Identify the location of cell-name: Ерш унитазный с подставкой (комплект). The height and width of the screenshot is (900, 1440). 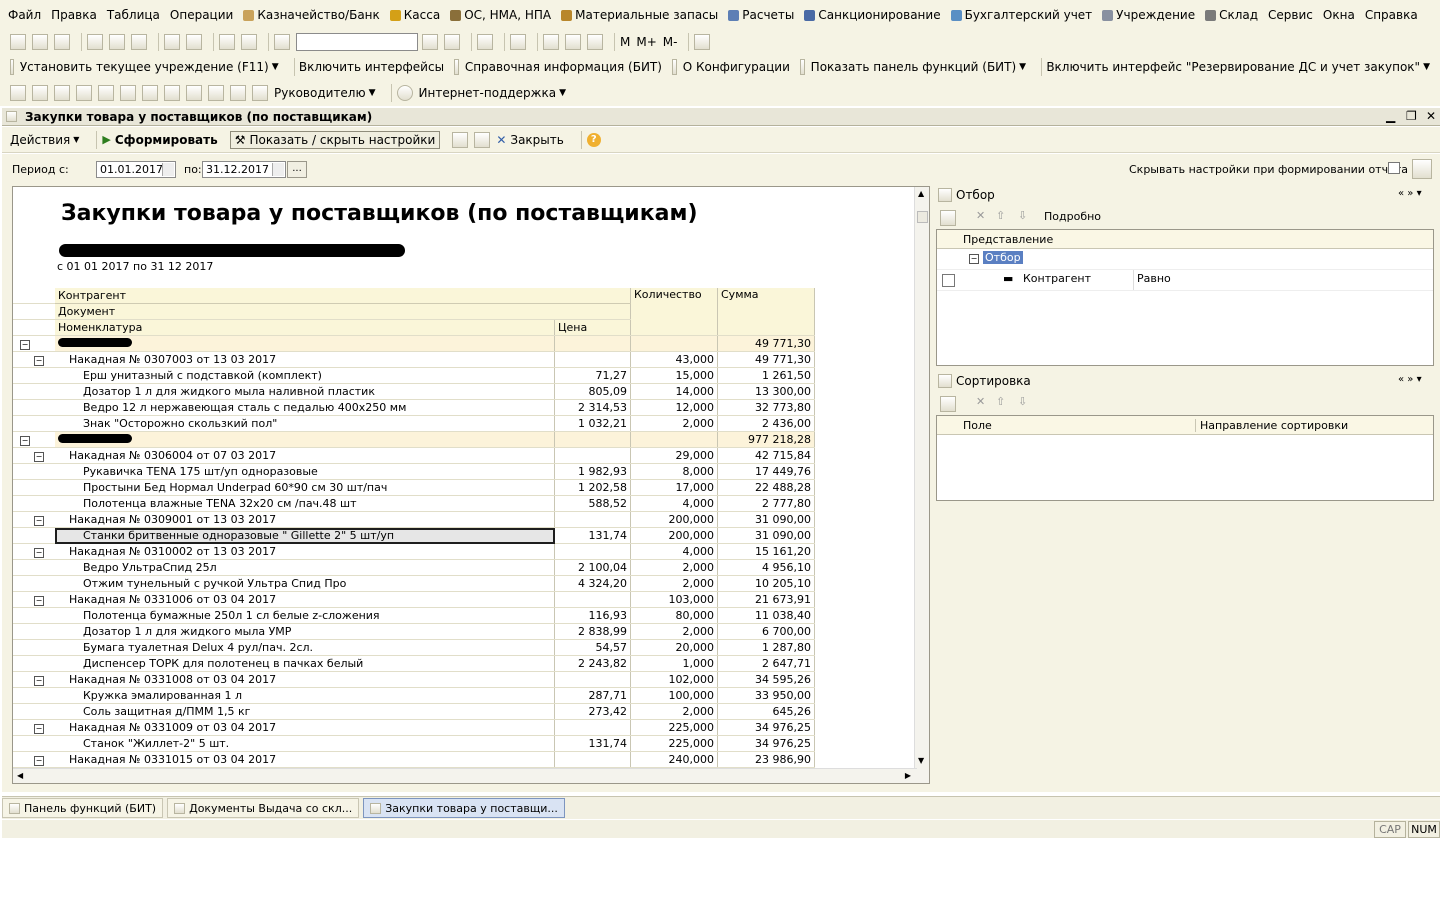
(305, 784).